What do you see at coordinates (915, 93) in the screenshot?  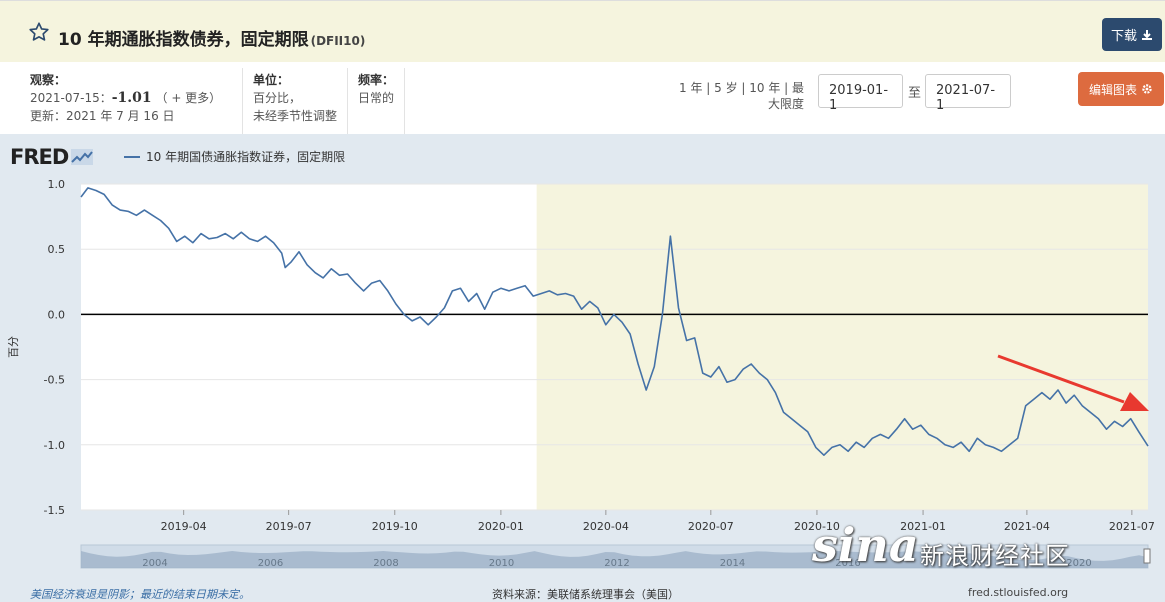 I see `to-label: 至` at bounding box center [915, 93].